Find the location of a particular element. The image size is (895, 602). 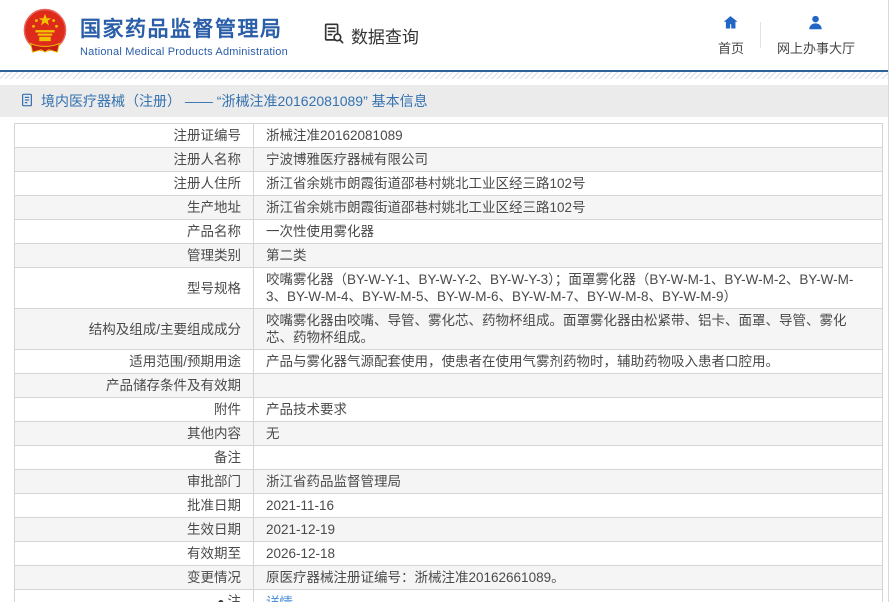

table-row: ● 注 详情 is located at coordinates (448, 595).